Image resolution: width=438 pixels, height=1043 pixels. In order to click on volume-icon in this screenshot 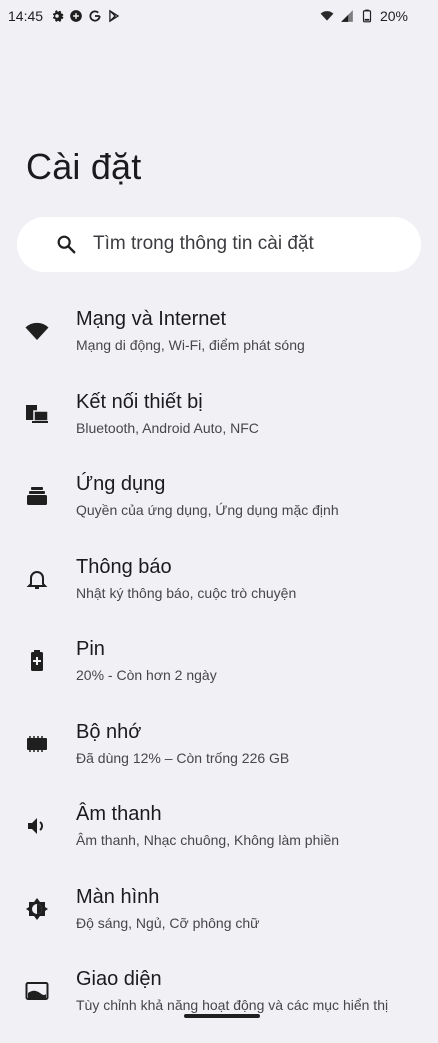, I will do `click(37, 826)`.